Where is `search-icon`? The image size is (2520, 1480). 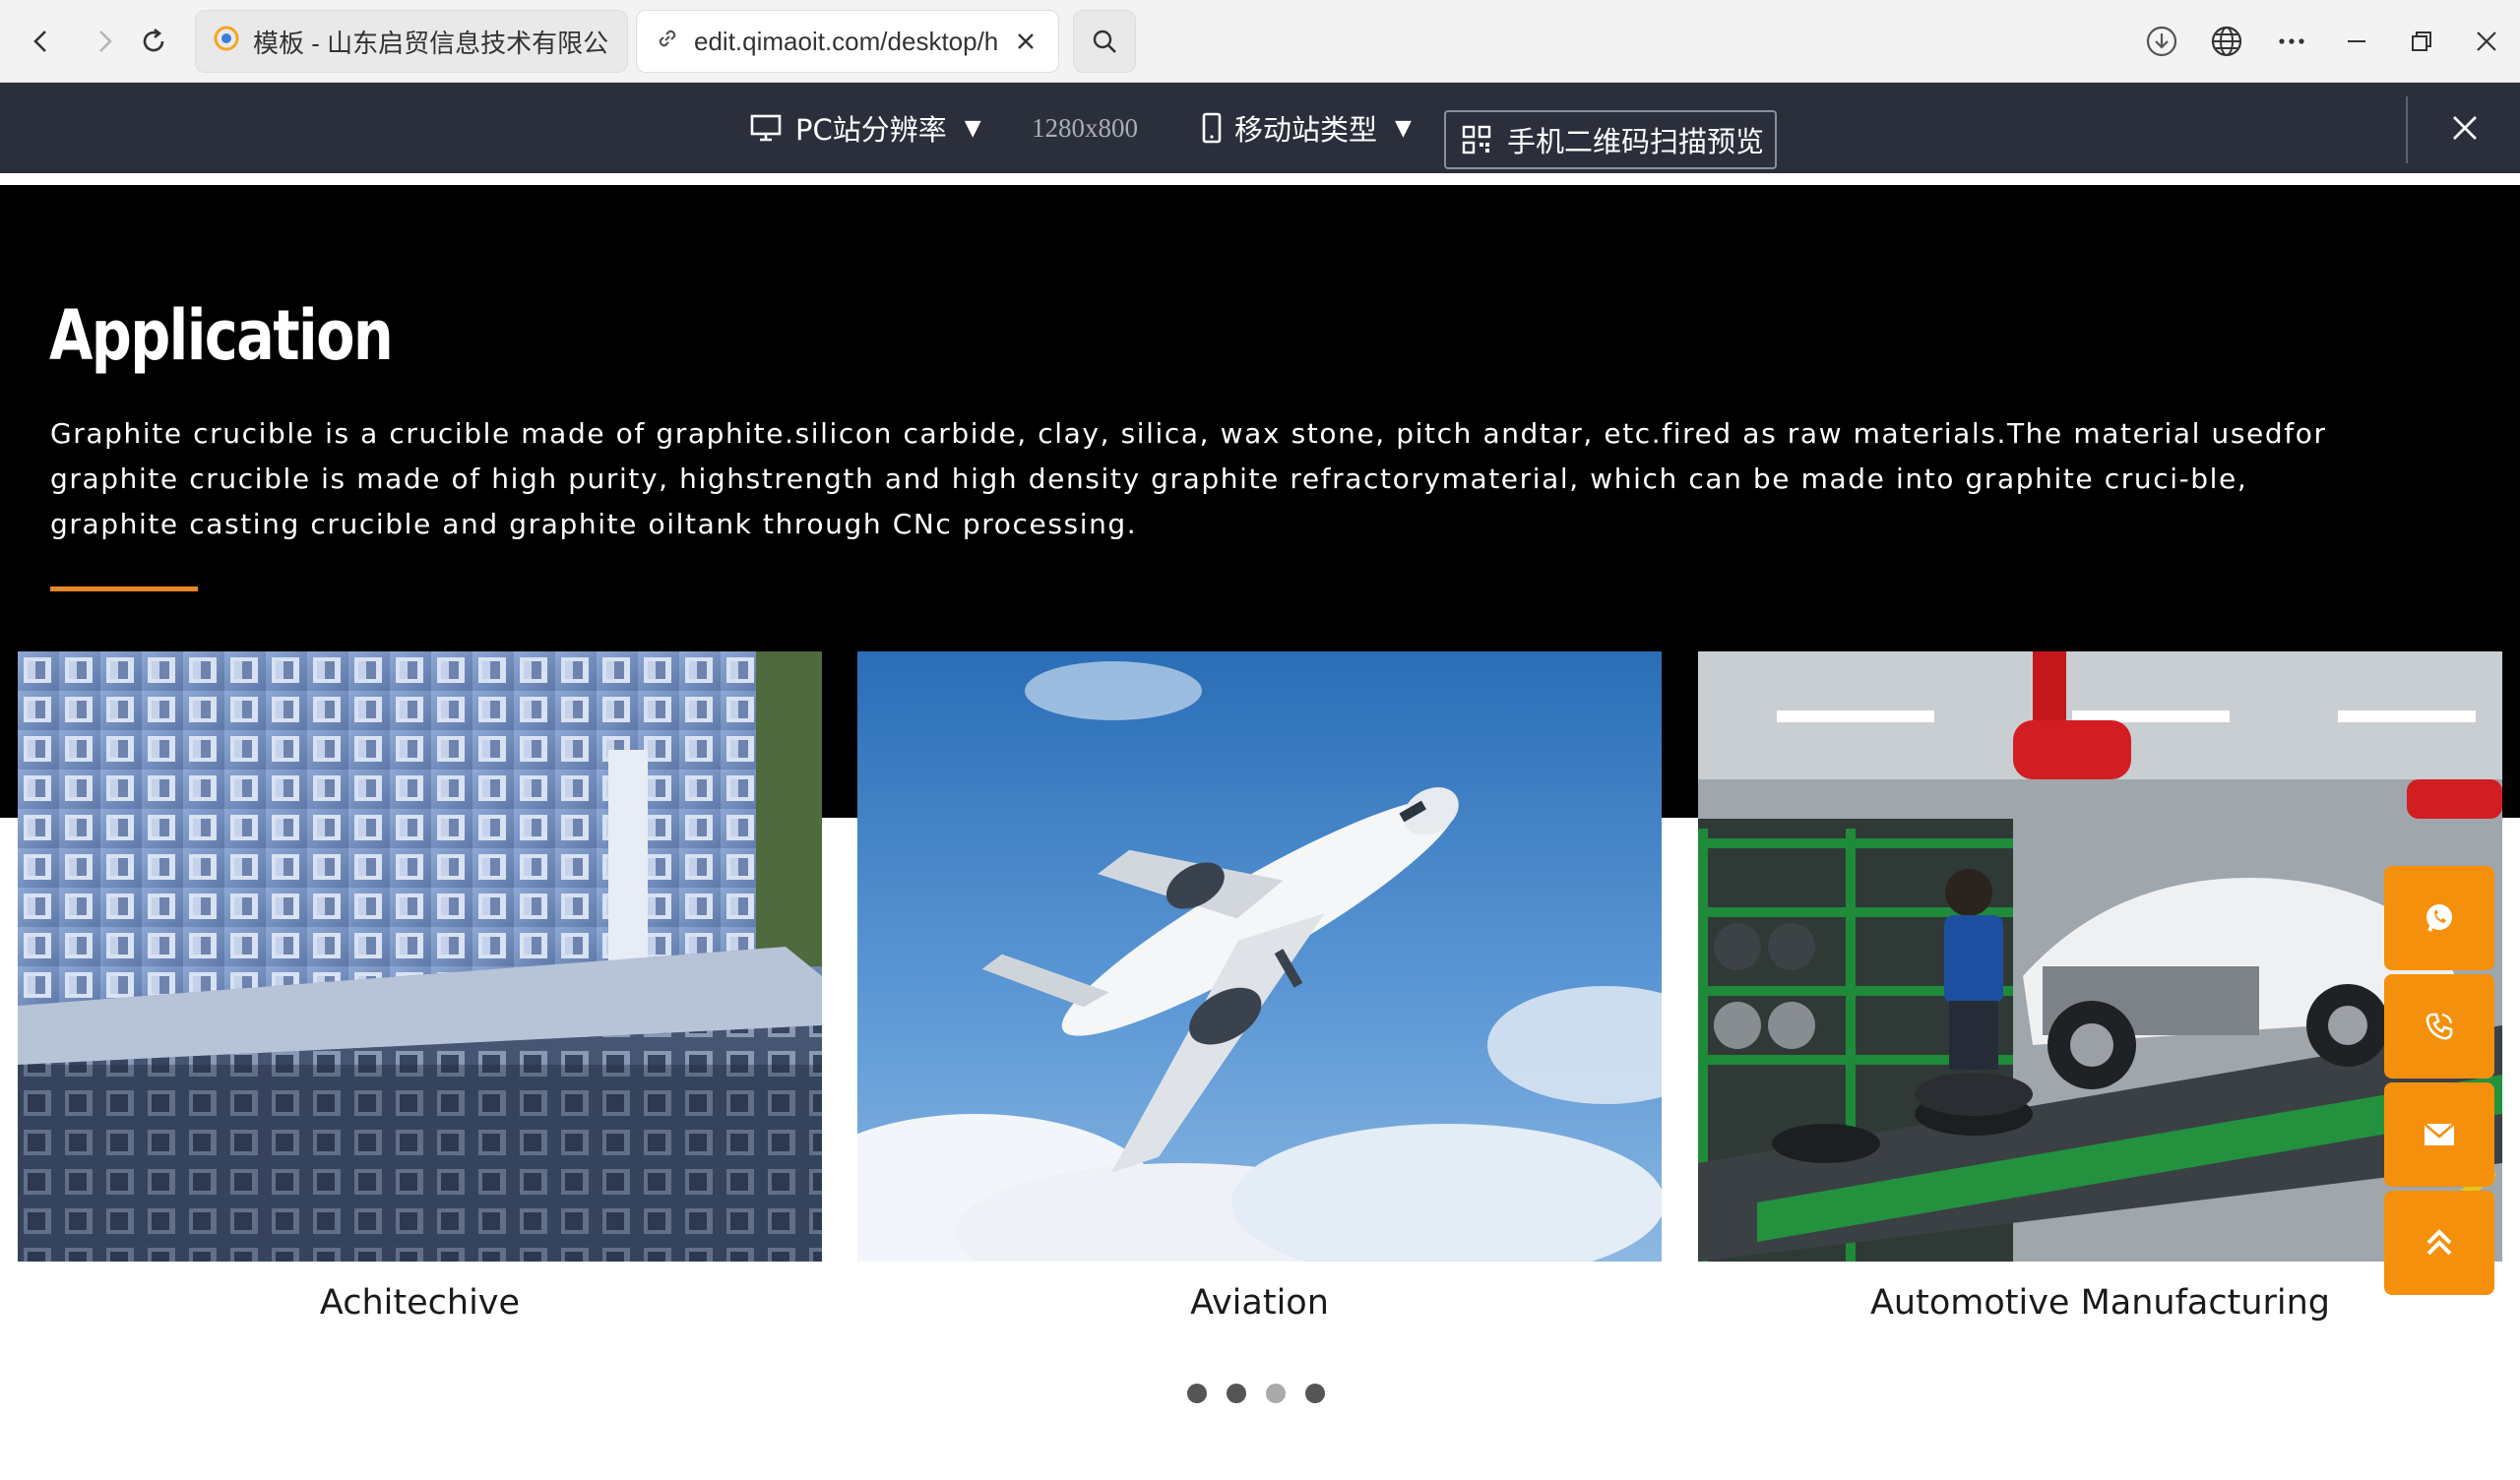
search-icon is located at coordinates (1104, 42).